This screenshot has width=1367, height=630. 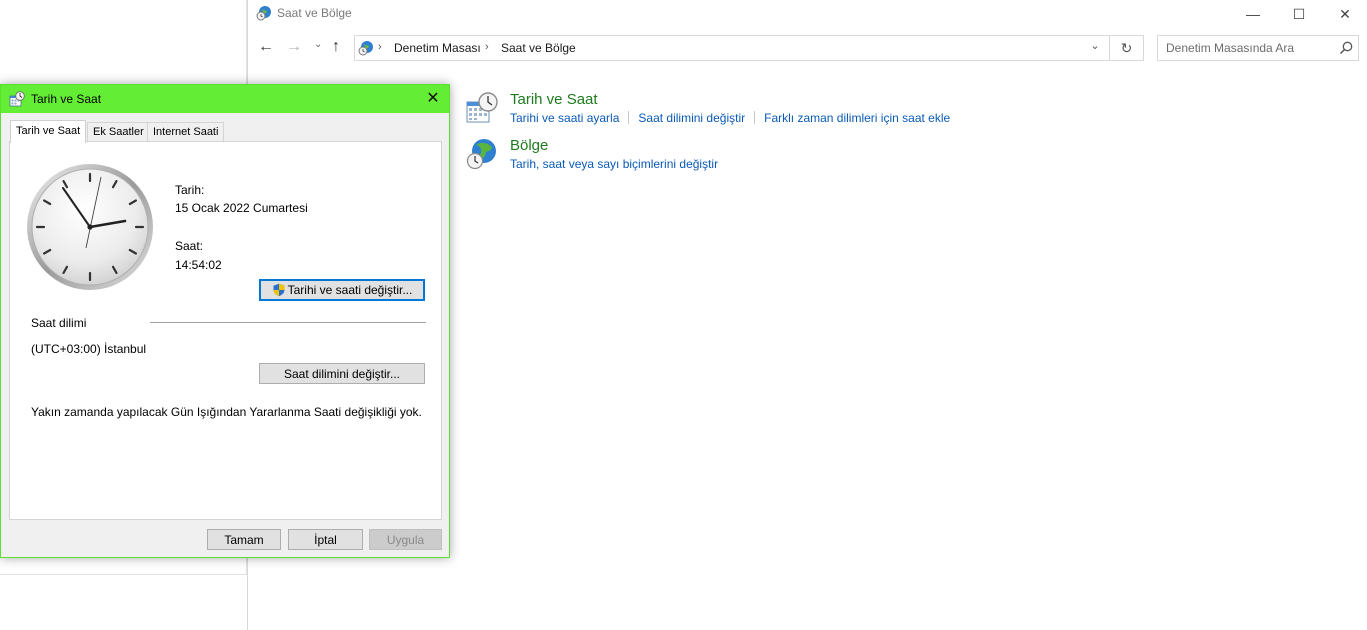 I want to click on analog-clock-icon, so click(x=90, y=227).